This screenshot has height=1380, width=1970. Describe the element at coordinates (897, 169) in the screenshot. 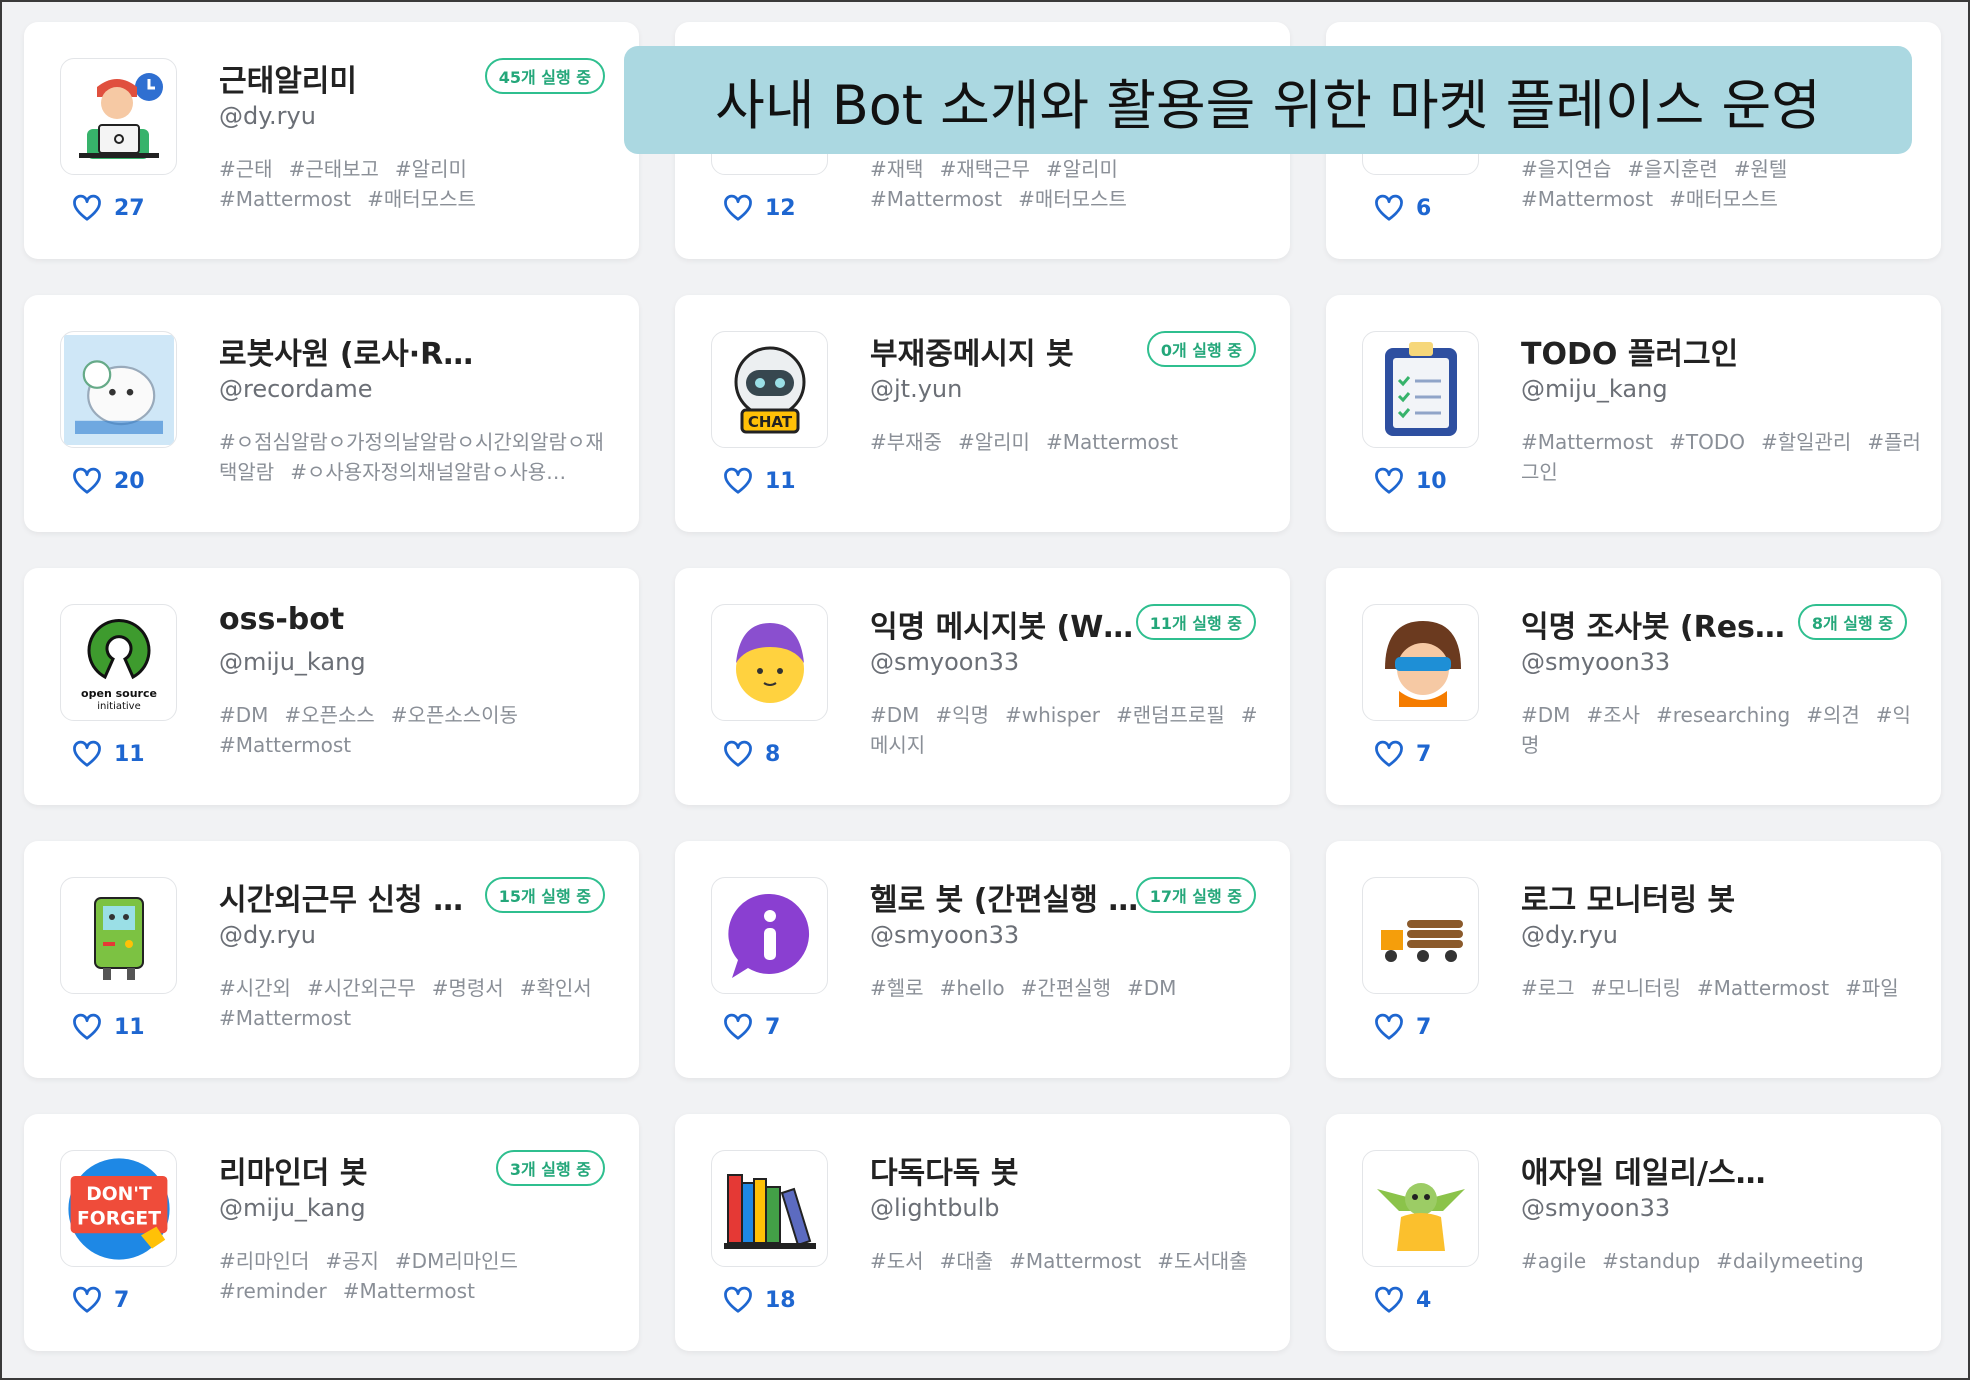

I see `tag: #재택` at that location.